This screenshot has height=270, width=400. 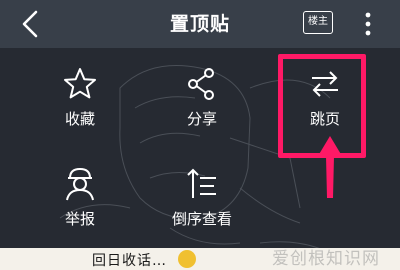 I want to click on highlight-arrow-icon, so click(x=330, y=167).